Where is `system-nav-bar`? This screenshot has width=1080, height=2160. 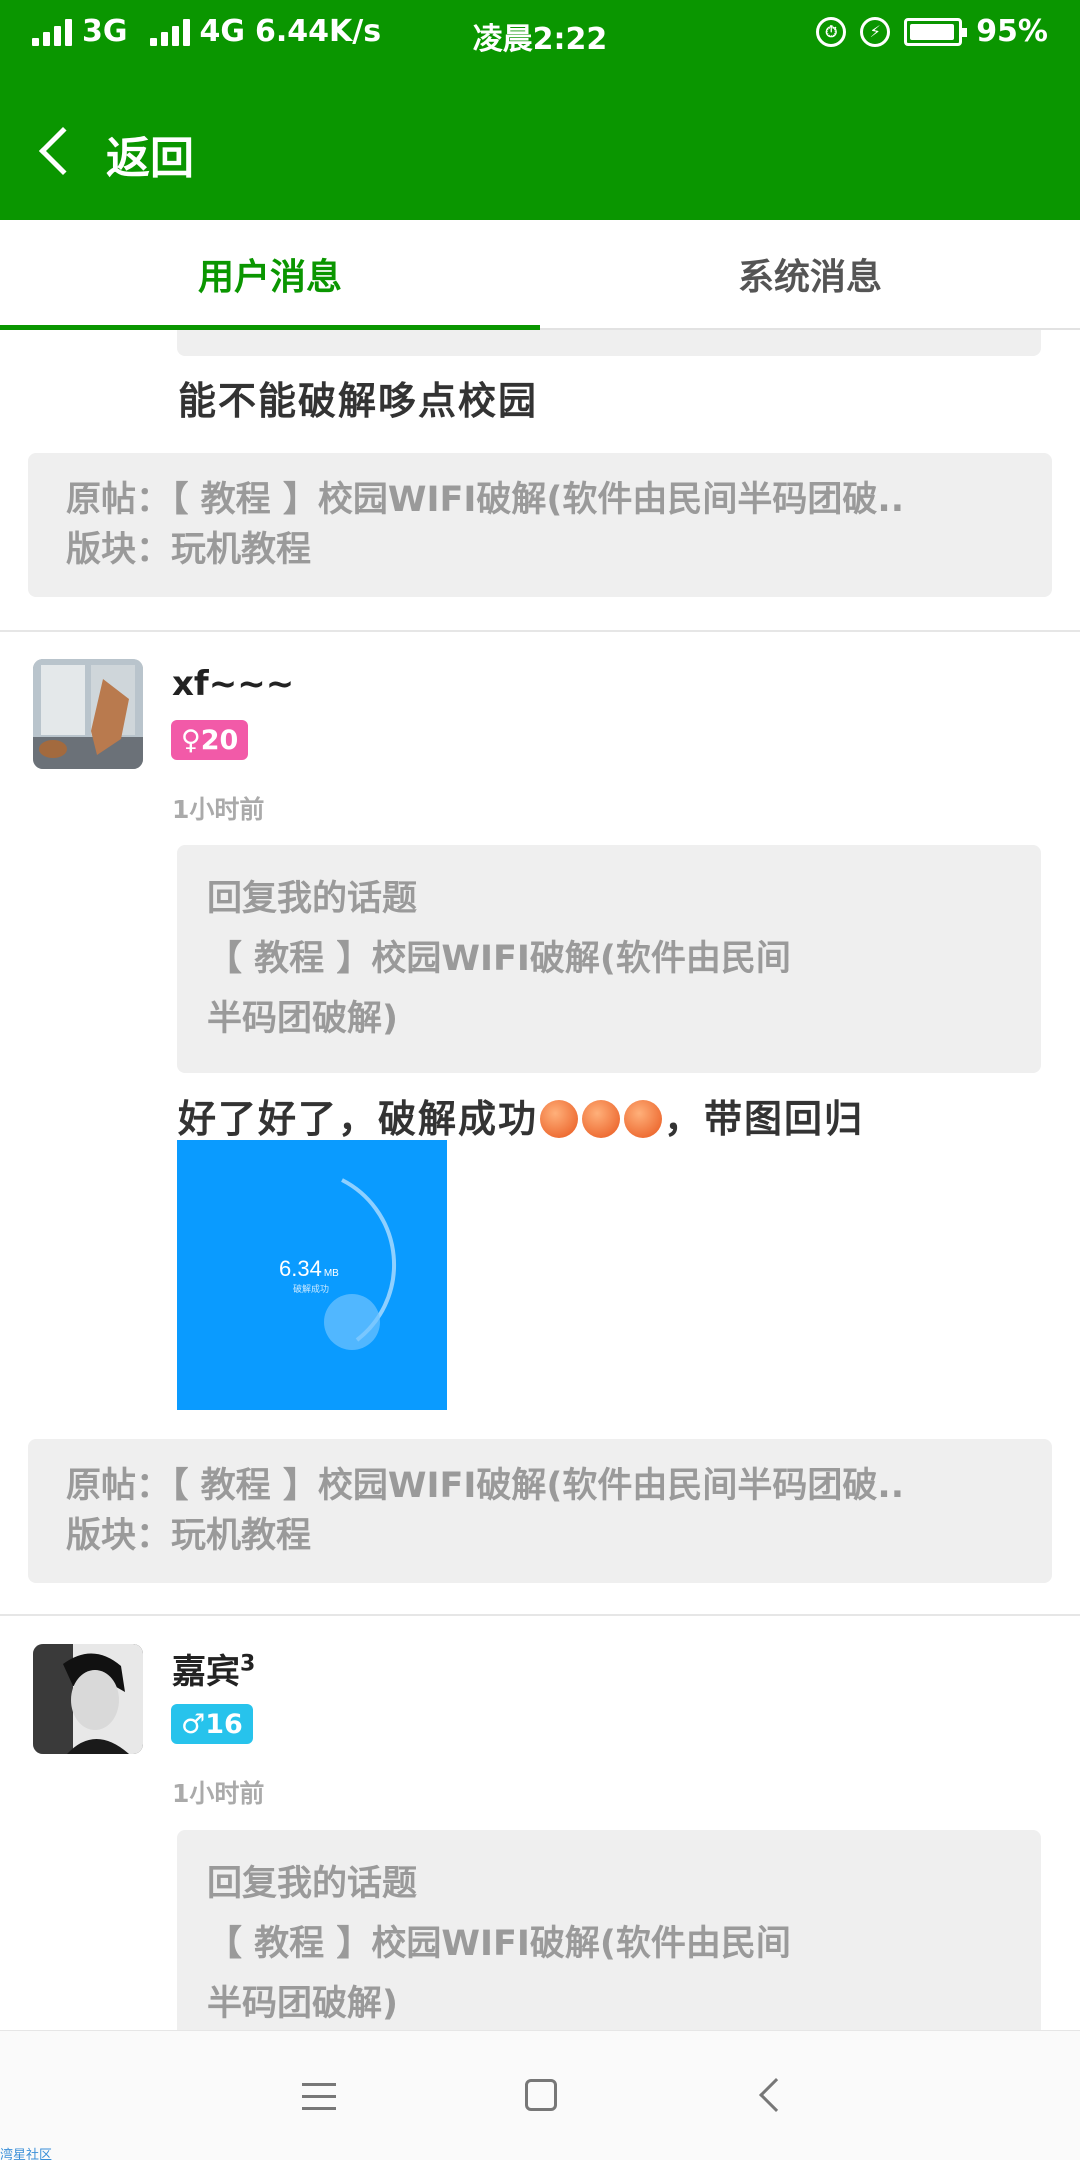
system-nav-bar is located at coordinates (540, 2095).